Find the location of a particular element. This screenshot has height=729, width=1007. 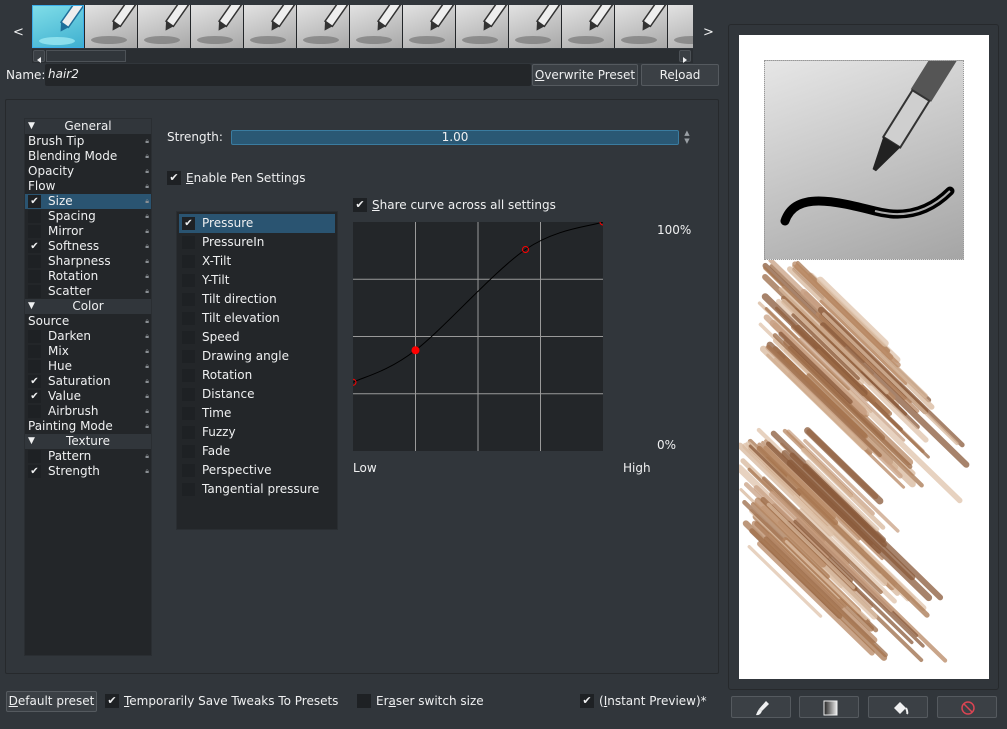

tree-item: Hue 🔒︎ is located at coordinates (88, 366).